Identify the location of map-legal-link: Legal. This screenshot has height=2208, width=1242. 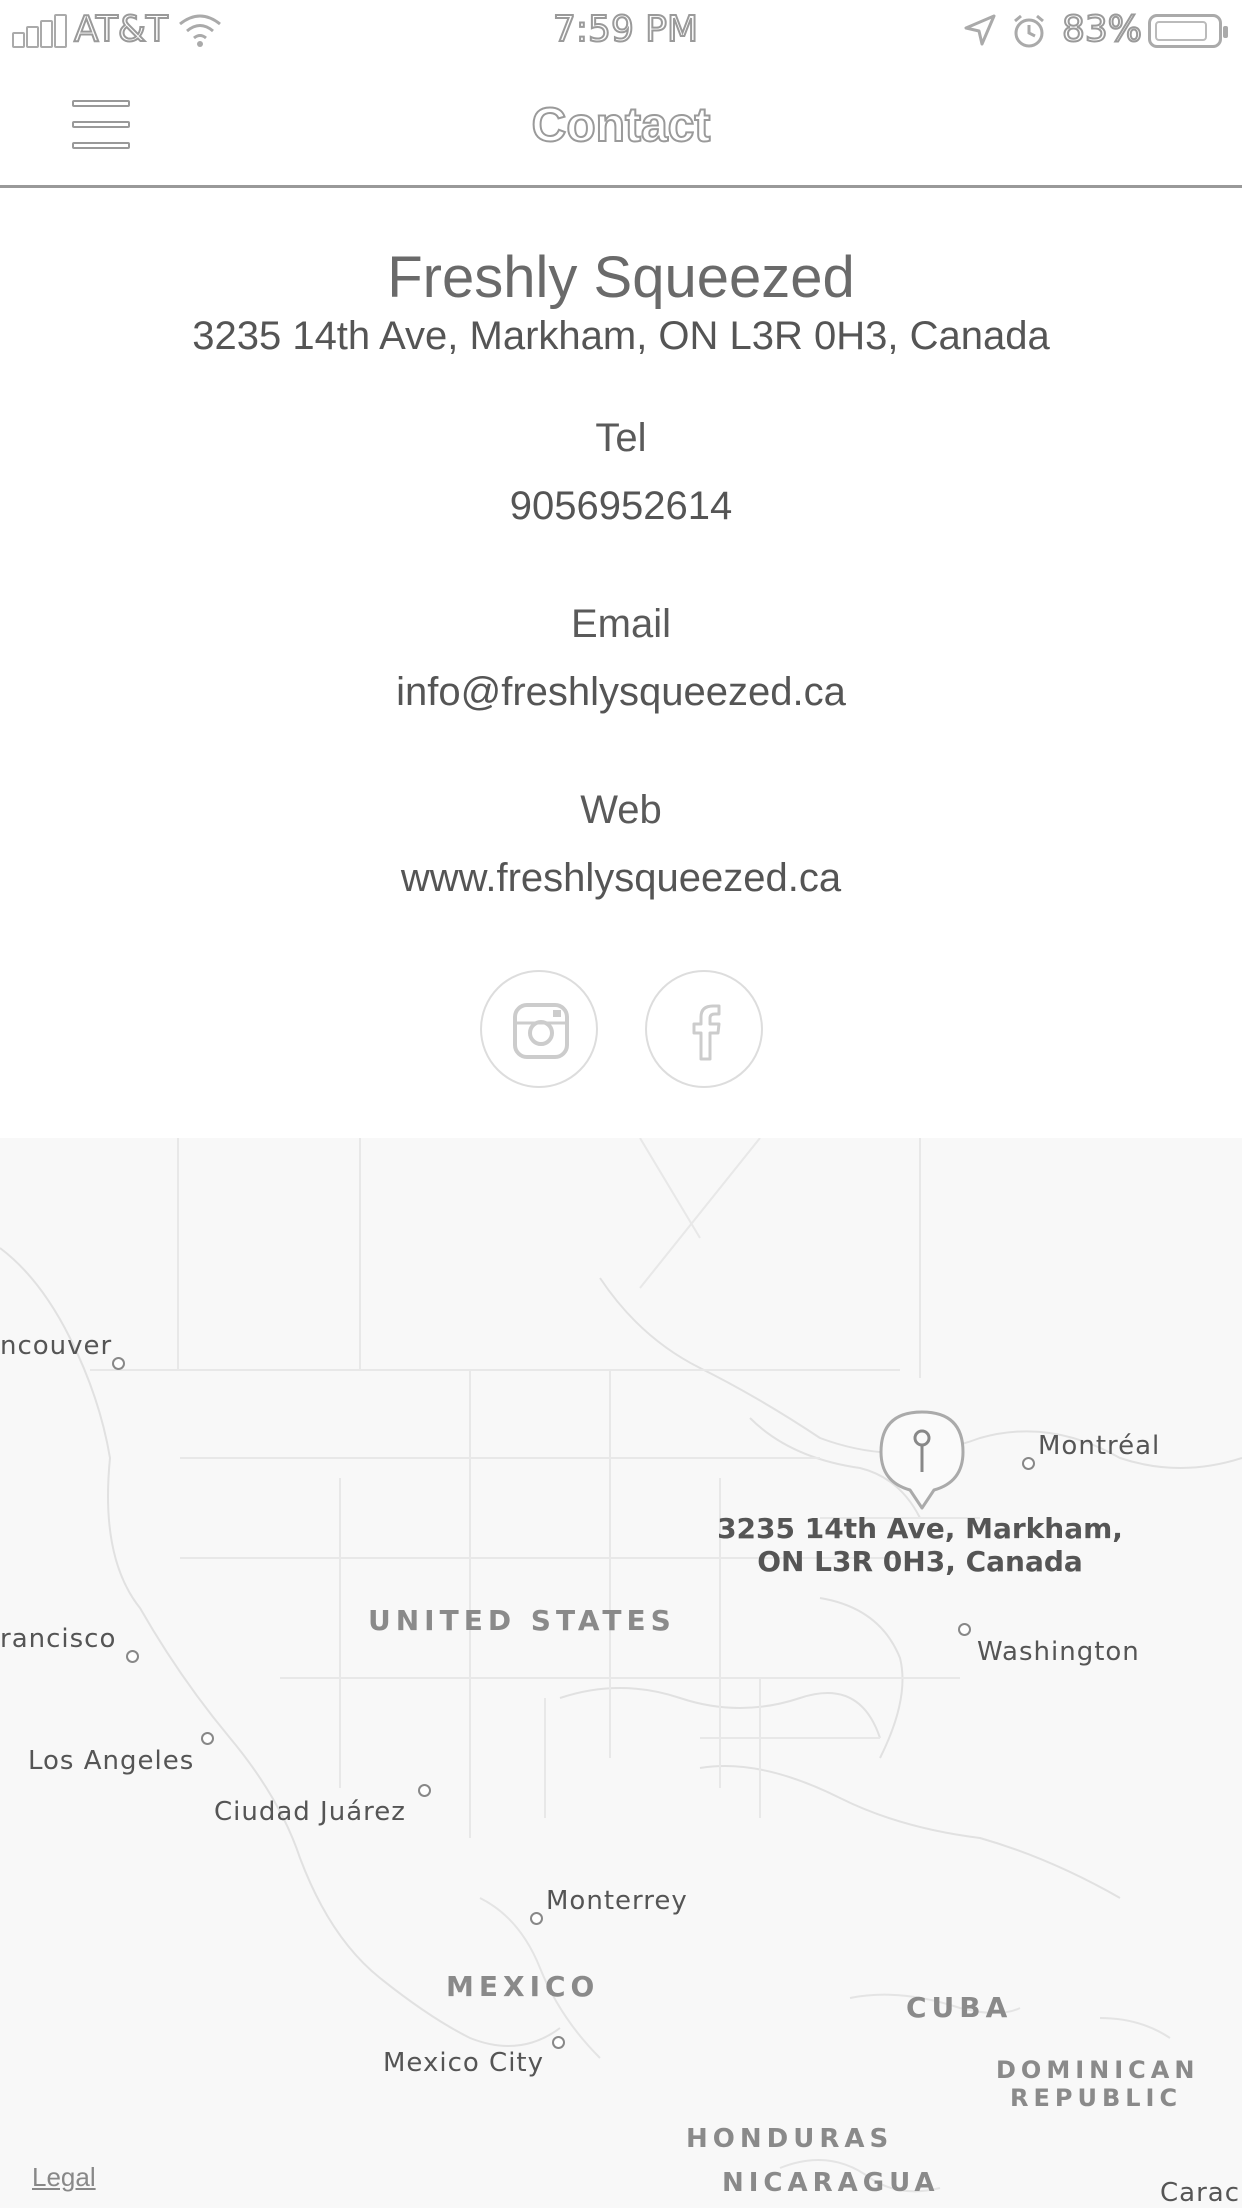
(64, 2177).